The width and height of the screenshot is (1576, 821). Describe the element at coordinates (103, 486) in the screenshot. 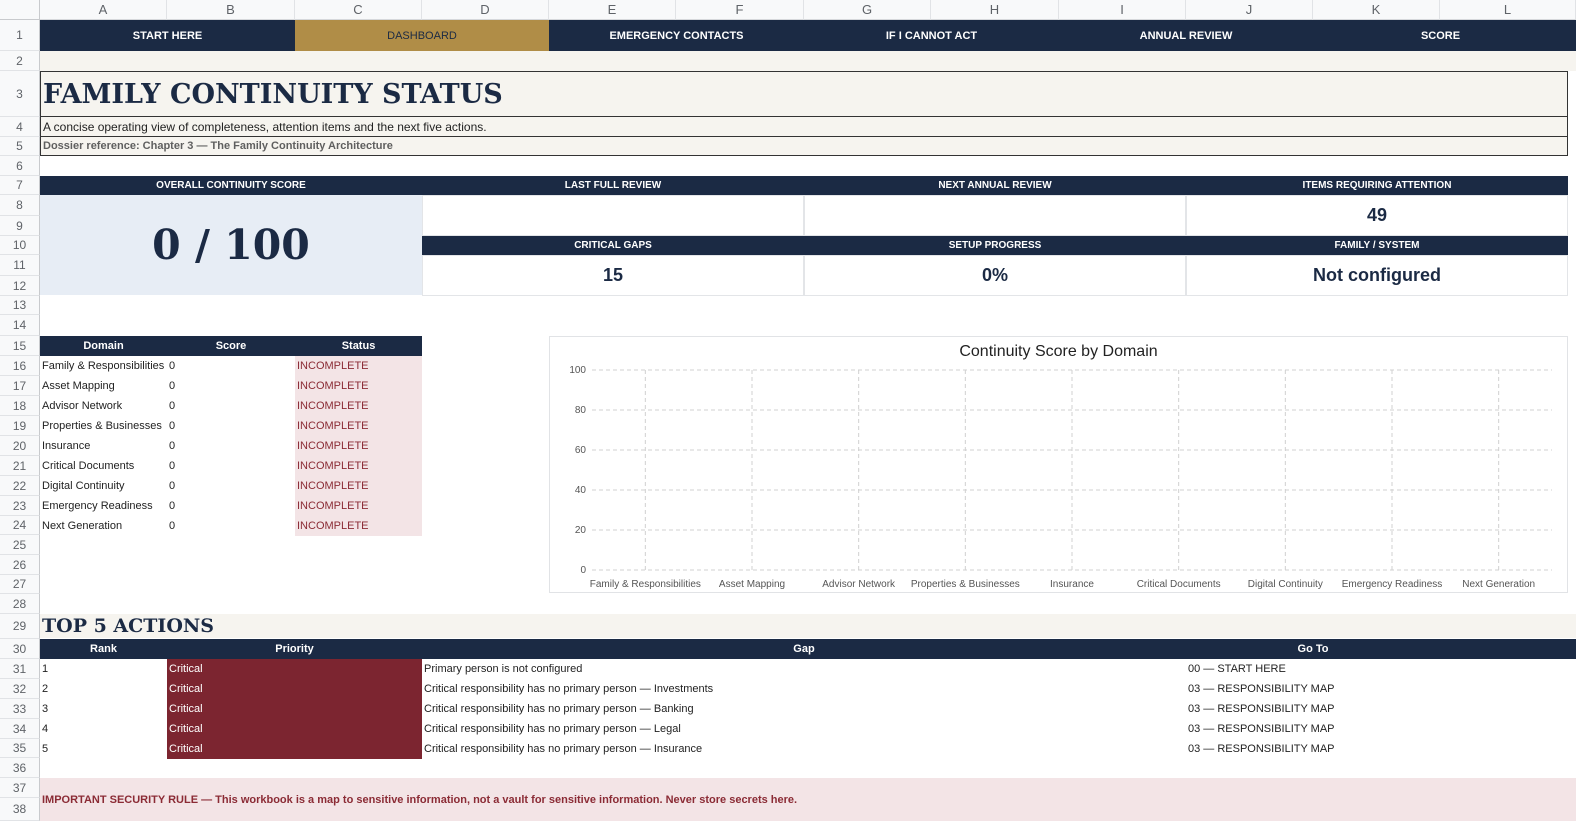

I see `domain-row-domain: Digital Continuity` at that location.